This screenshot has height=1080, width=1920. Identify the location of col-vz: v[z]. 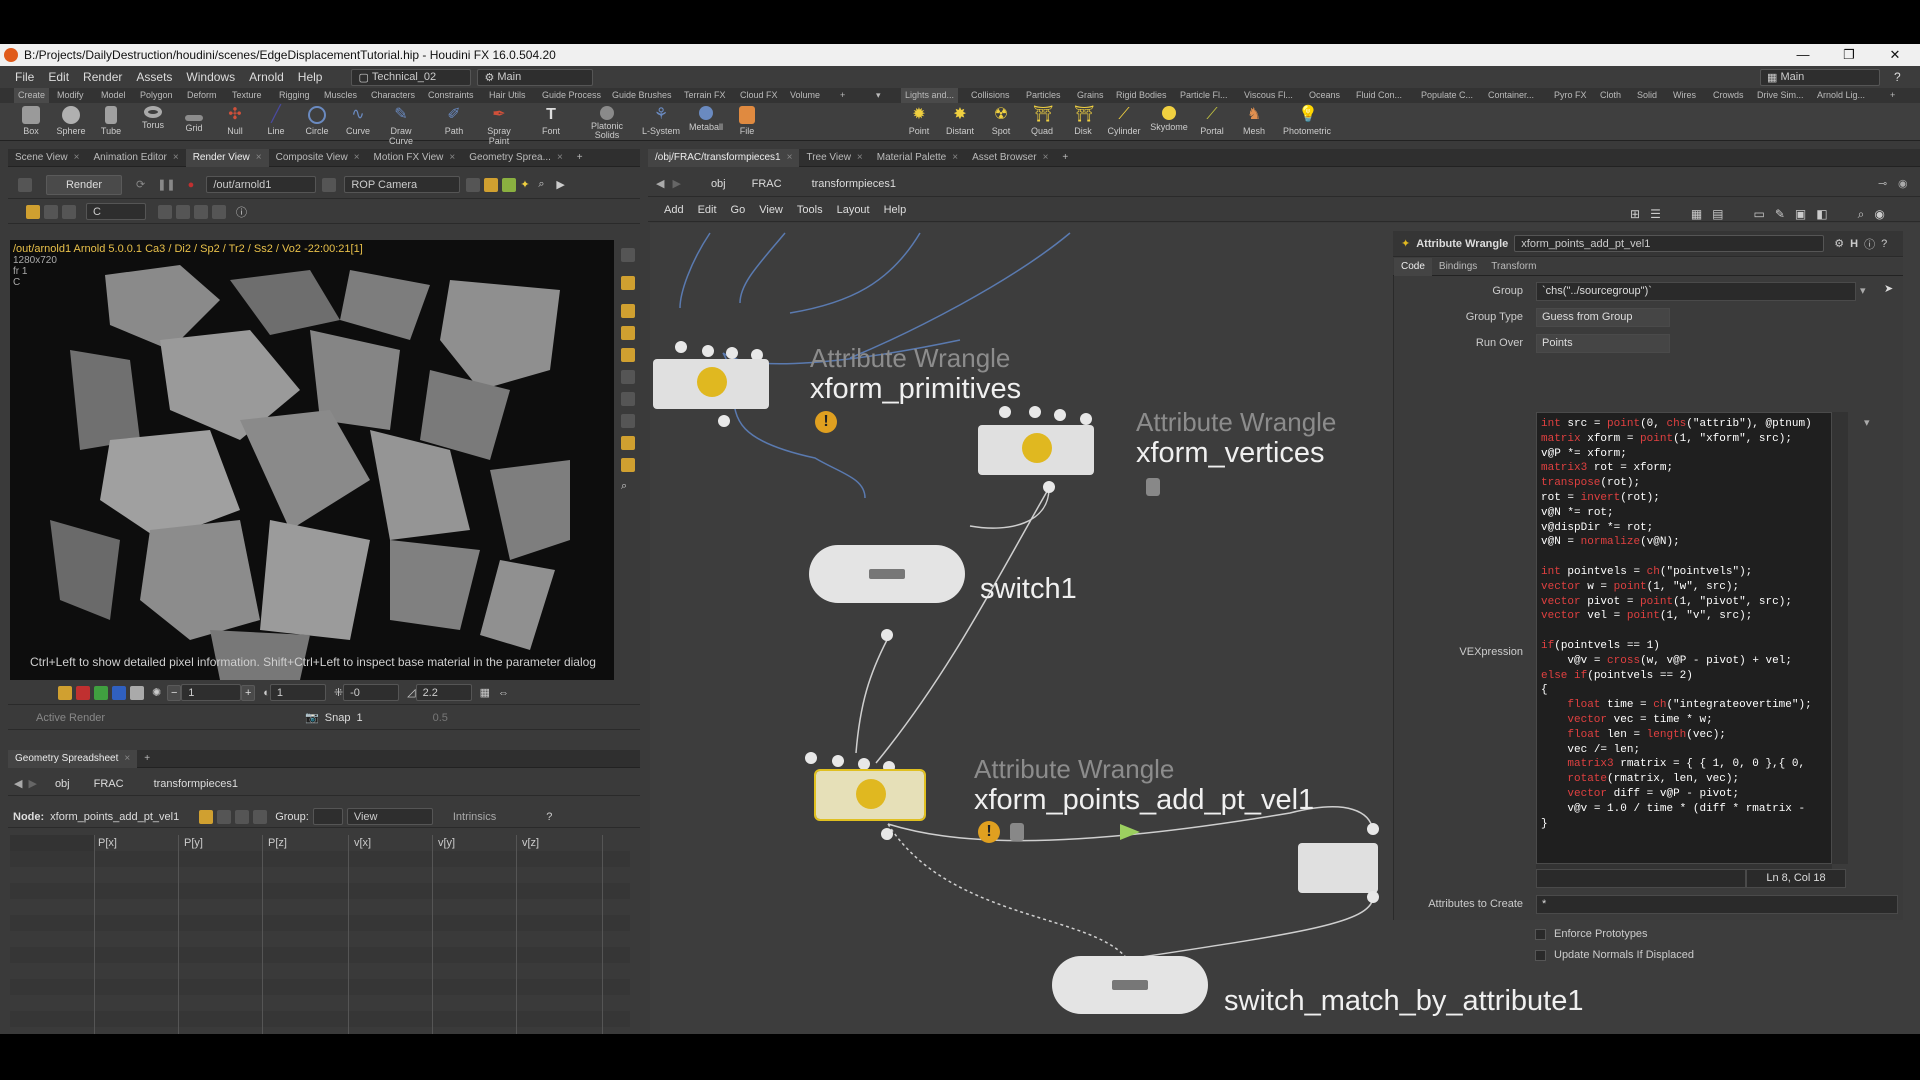
(530, 843).